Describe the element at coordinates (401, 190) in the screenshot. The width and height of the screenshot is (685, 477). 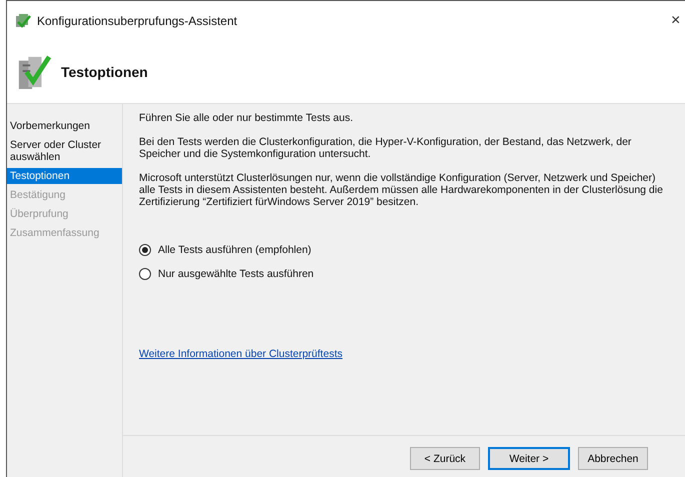
I see `description-text: Microsoft unterstützt Clusterlösungen nur, wenn die vollständige Konfiguration (Server, Netzwerk und Speicher) alle Tests in diesem Assistenten besteht. Außerdem müssen alle Hardwarekomponenten in der Clusterlösung die Zertifizierung “Zertifiziert fürWindows Server 2019” besitzen.` at that location.